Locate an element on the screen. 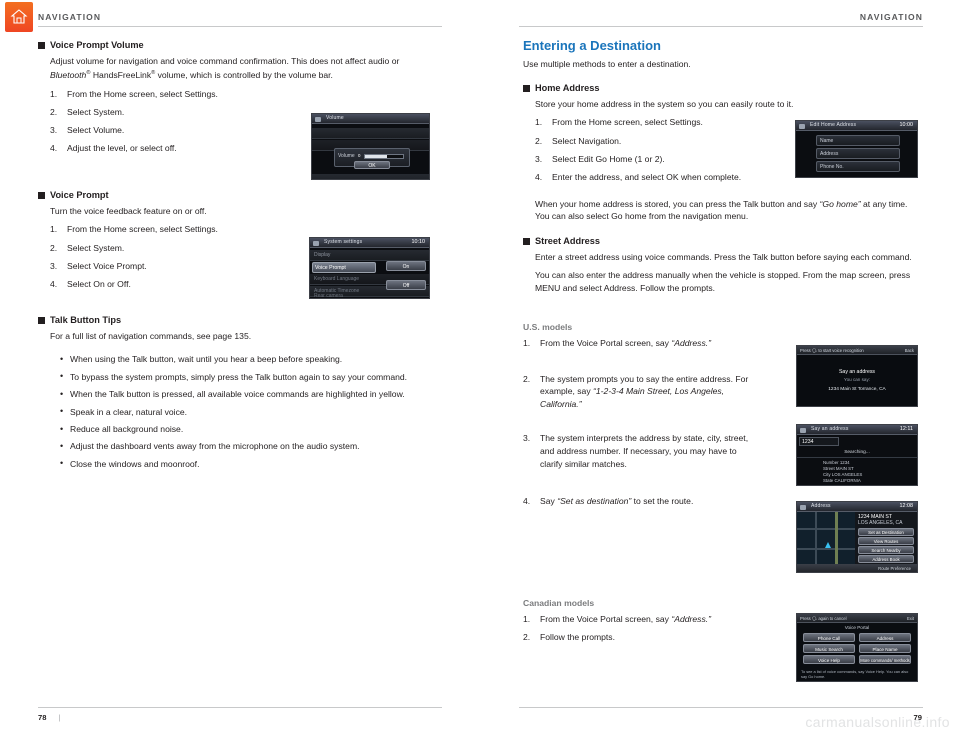  step-text: Select Volume. is located at coordinates (96, 129).